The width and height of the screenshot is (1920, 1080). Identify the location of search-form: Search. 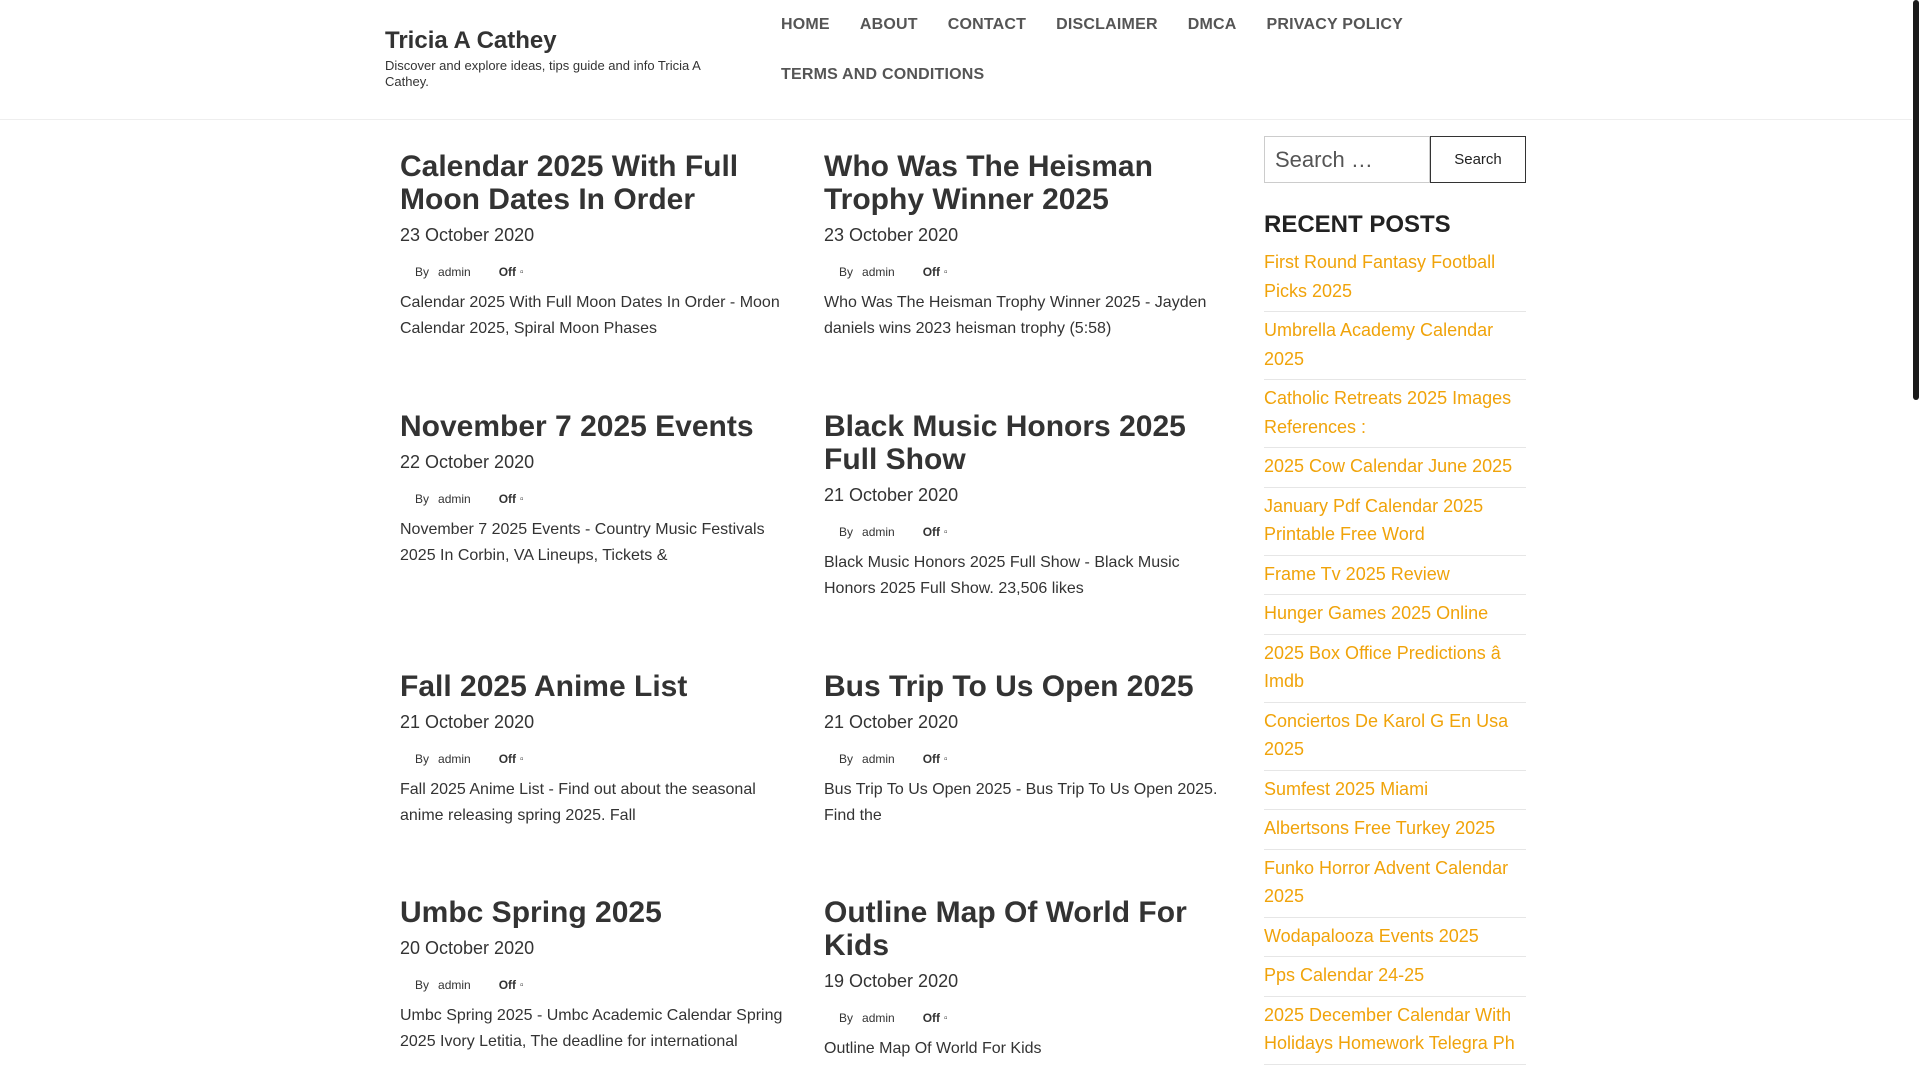
(1395, 160).